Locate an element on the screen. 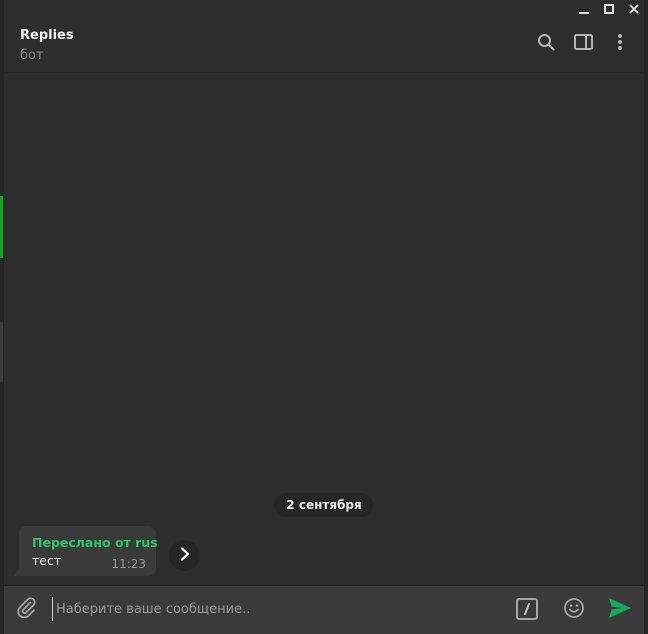  window-controls is located at coordinates (609, 8).